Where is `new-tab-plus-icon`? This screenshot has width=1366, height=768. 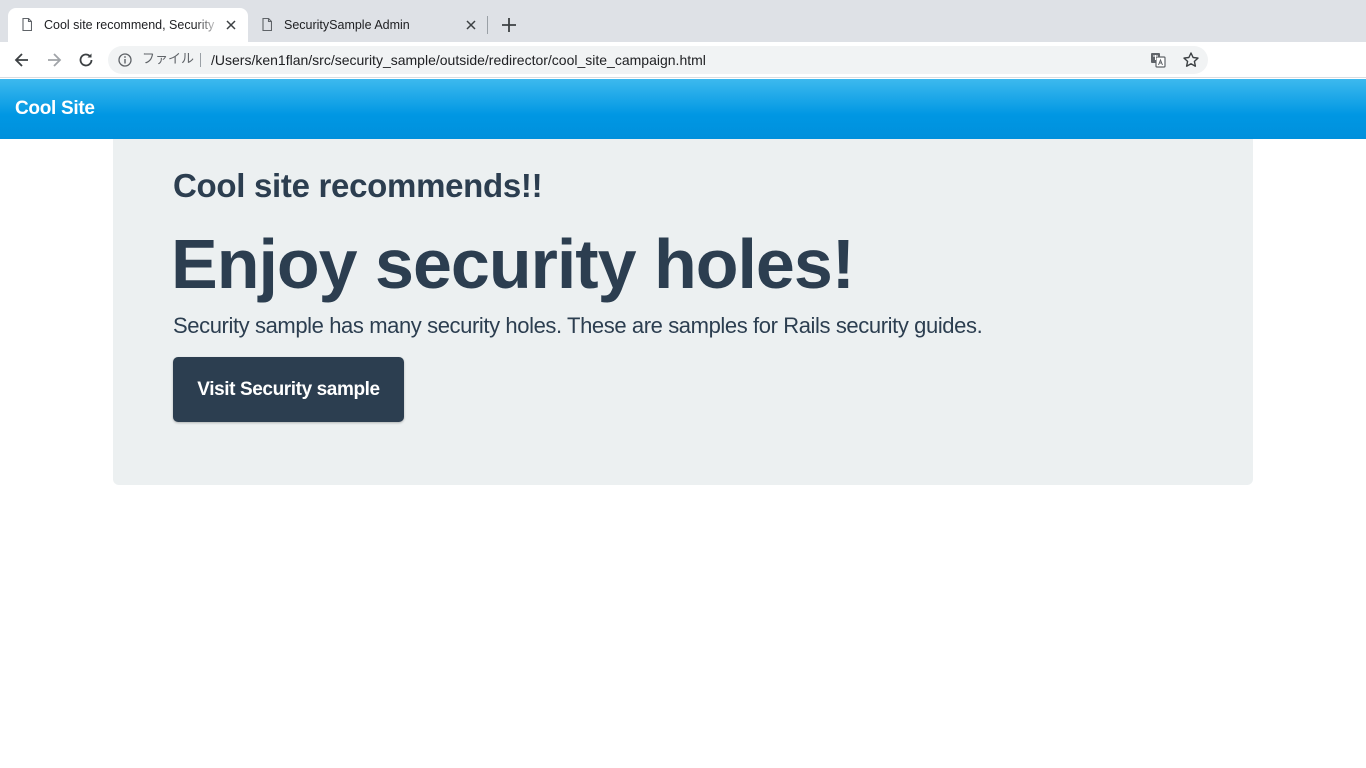
new-tab-plus-icon is located at coordinates (509, 25).